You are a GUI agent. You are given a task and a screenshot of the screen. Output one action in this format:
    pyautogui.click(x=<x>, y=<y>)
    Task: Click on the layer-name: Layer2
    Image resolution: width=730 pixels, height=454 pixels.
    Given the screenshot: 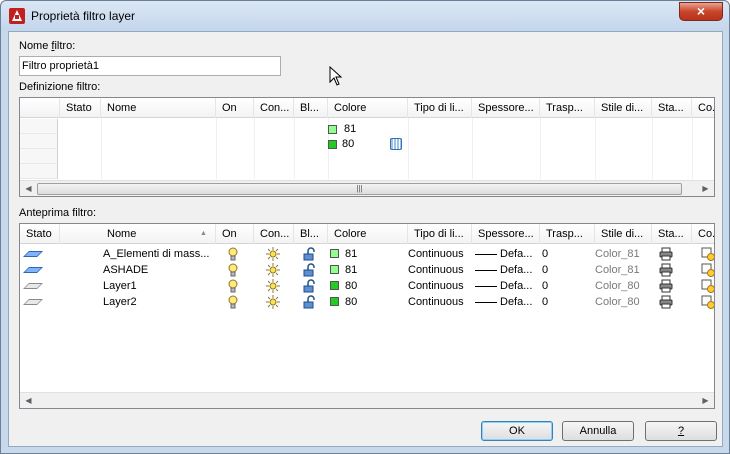 What is the action you would take?
    pyautogui.click(x=120, y=302)
    